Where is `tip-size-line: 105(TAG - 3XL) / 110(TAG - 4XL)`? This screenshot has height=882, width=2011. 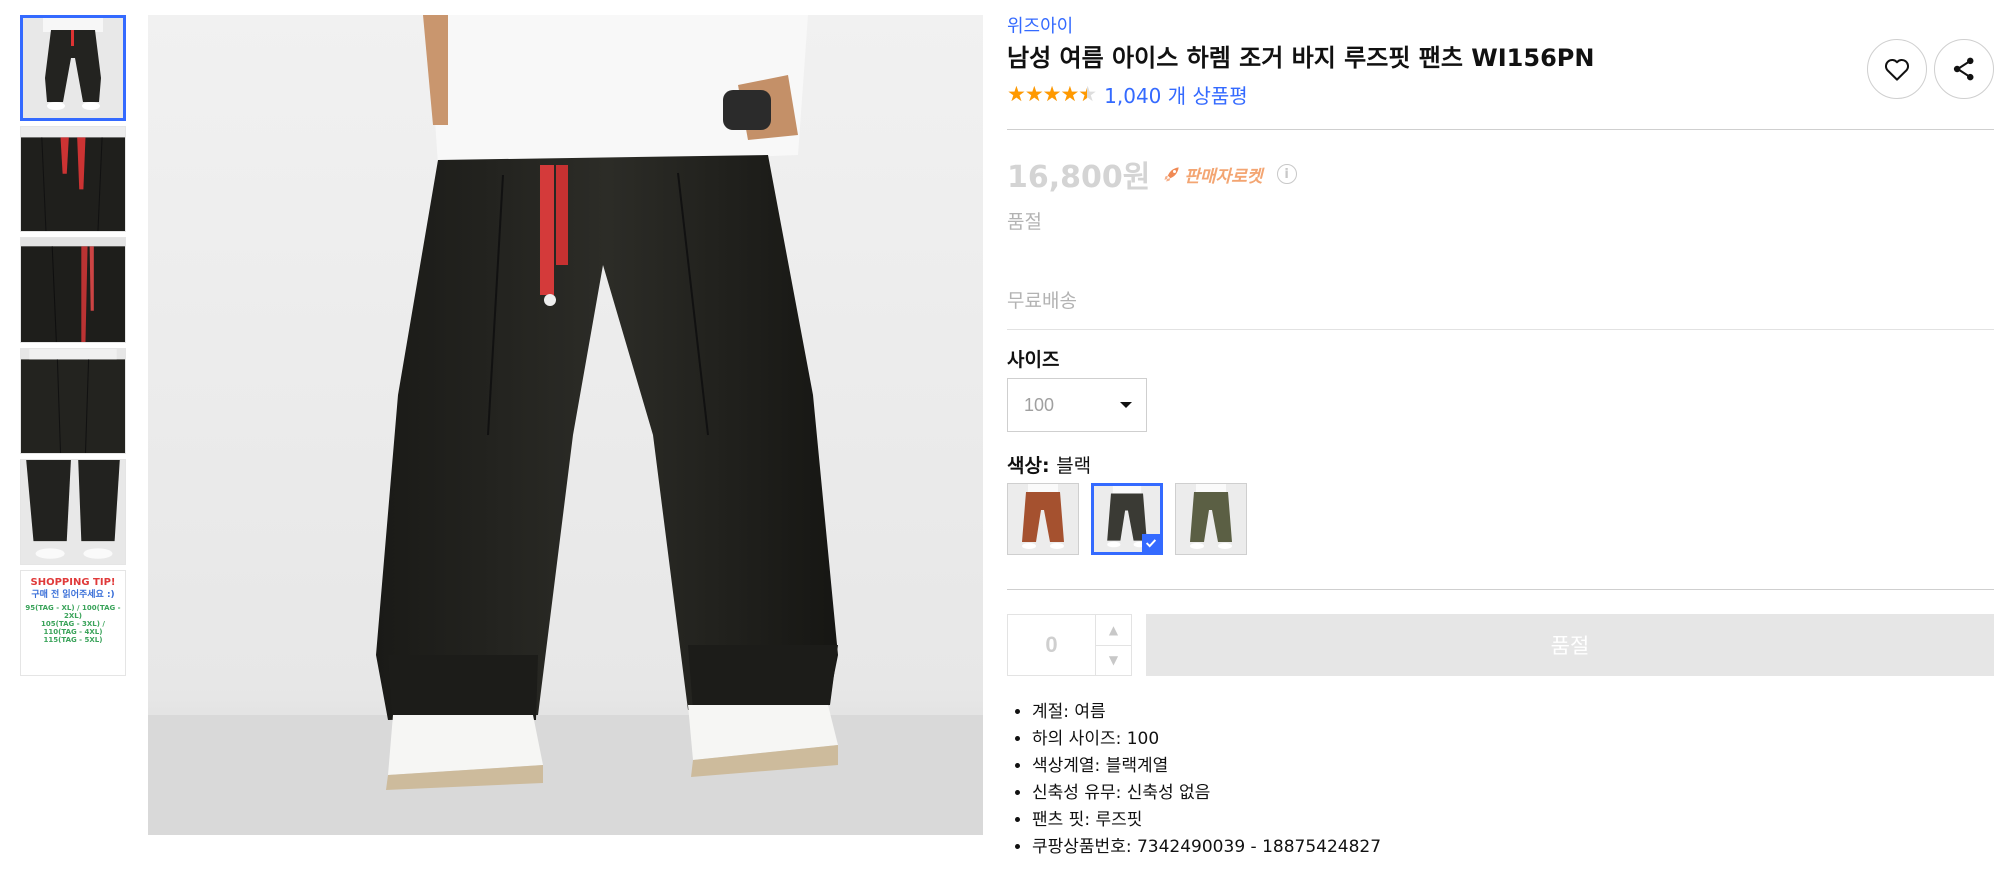
tip-size-line: 105(TAG - 3XL) / 110(TAG - 4XL) is located at coordinates (73, 627).